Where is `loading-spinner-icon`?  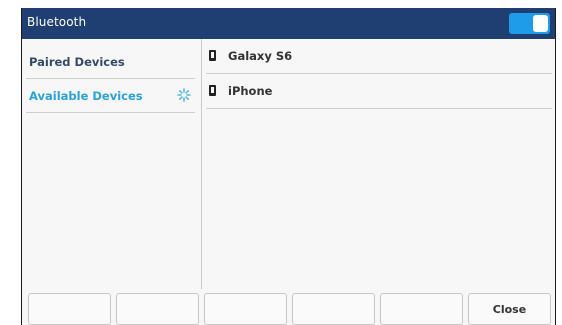 loading-spinner-icon is located at coordinates (184, 95).